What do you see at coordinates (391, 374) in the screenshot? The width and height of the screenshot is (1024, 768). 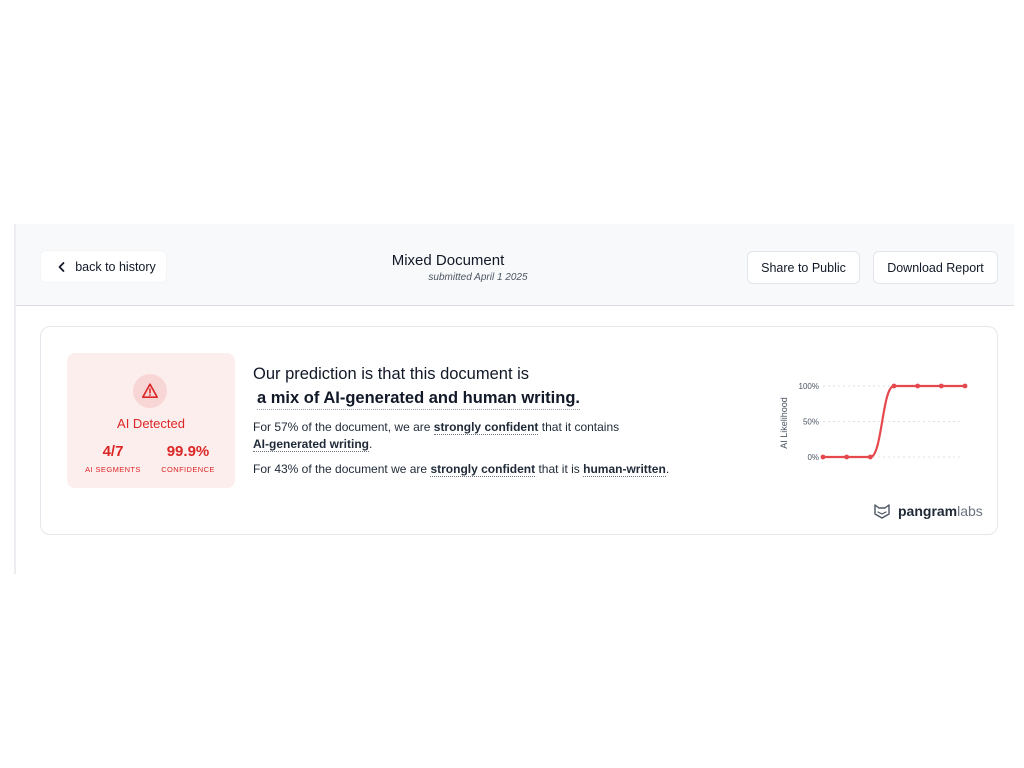 I see `prediction-intro: Our prediction is that this document is` at bounding box center [391, 374].